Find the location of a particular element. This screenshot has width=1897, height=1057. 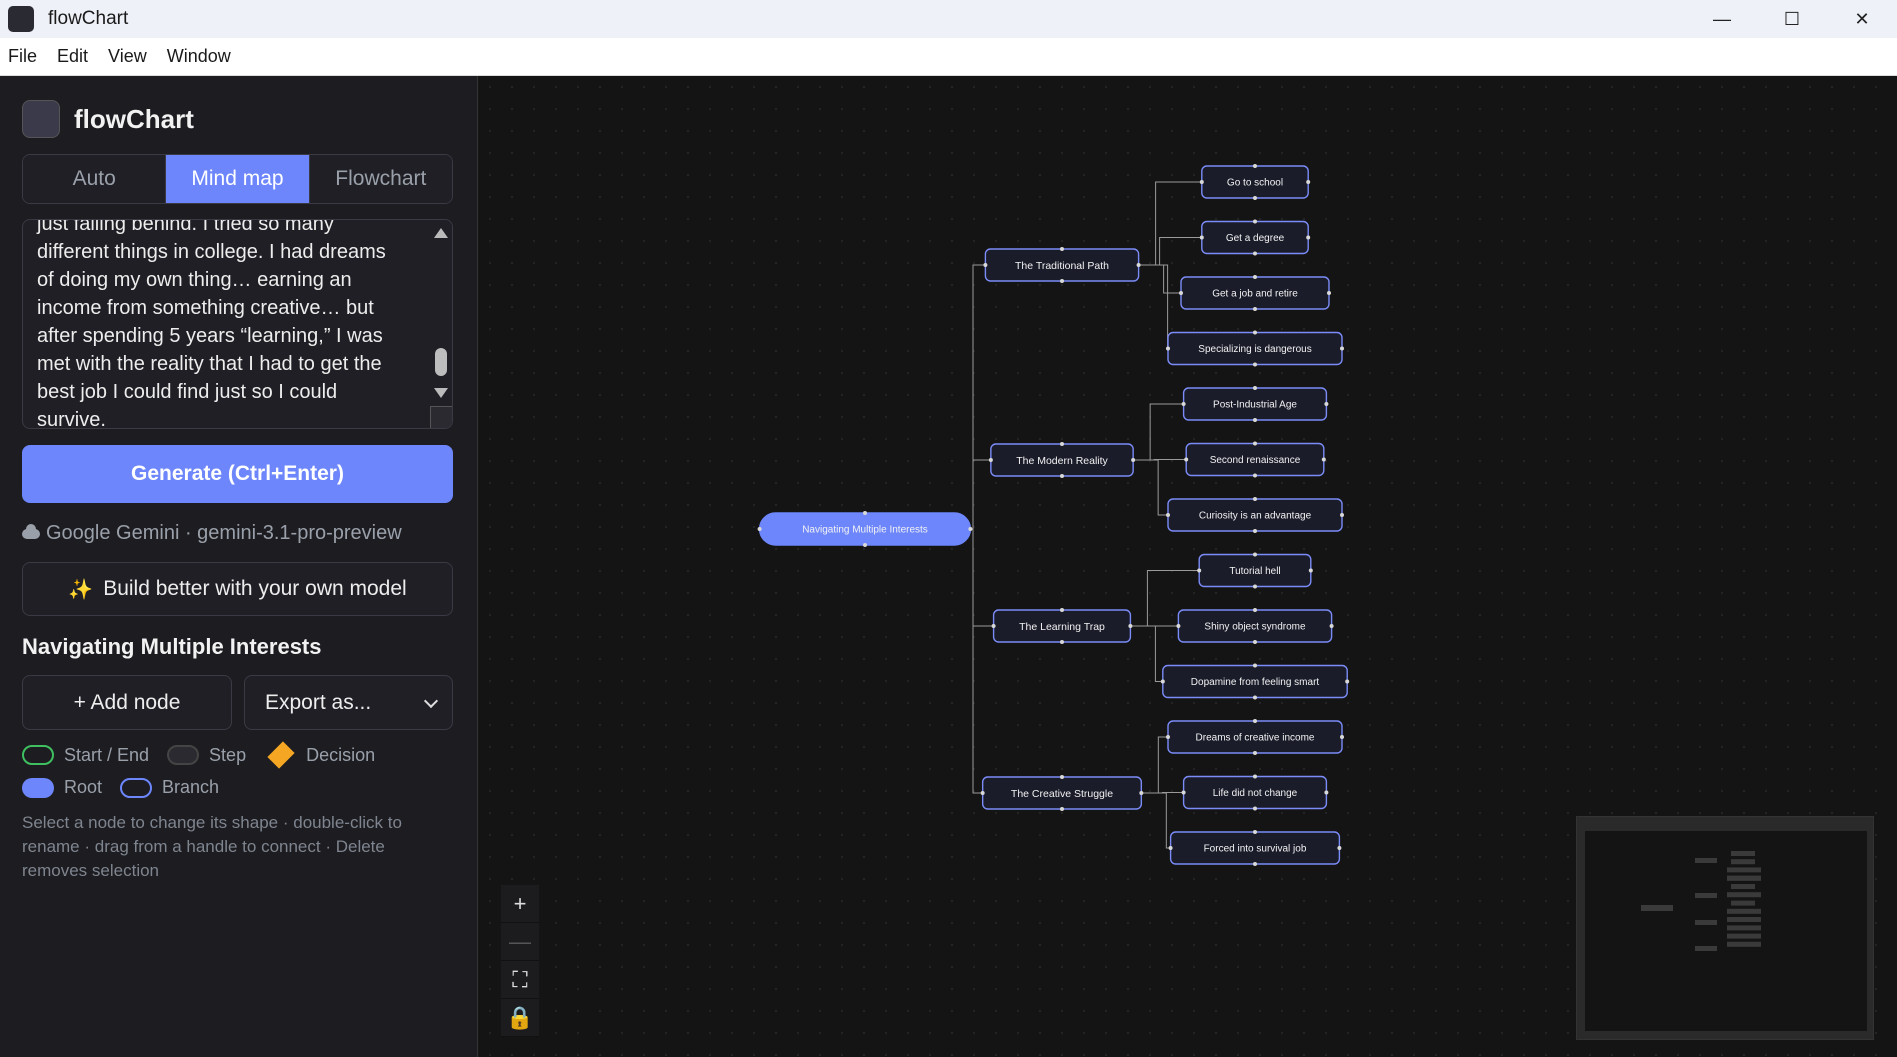

menu-edit: Edit is located at coordinates (72, 56).